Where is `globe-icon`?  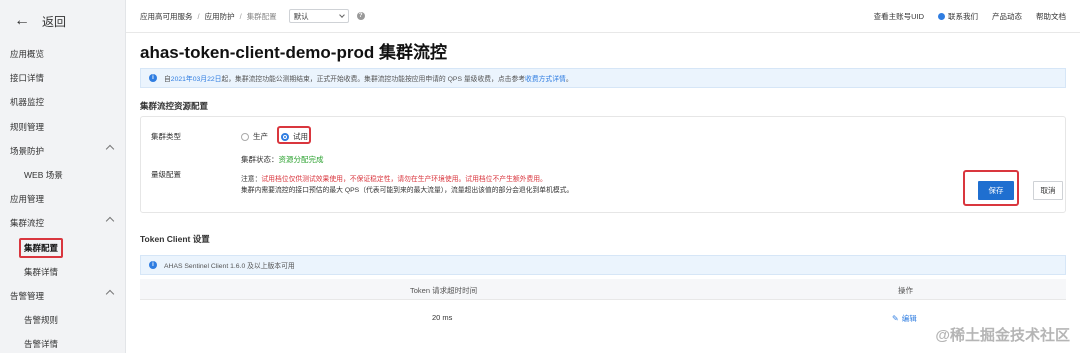 globe-icon is located at coordinates (941, 16).